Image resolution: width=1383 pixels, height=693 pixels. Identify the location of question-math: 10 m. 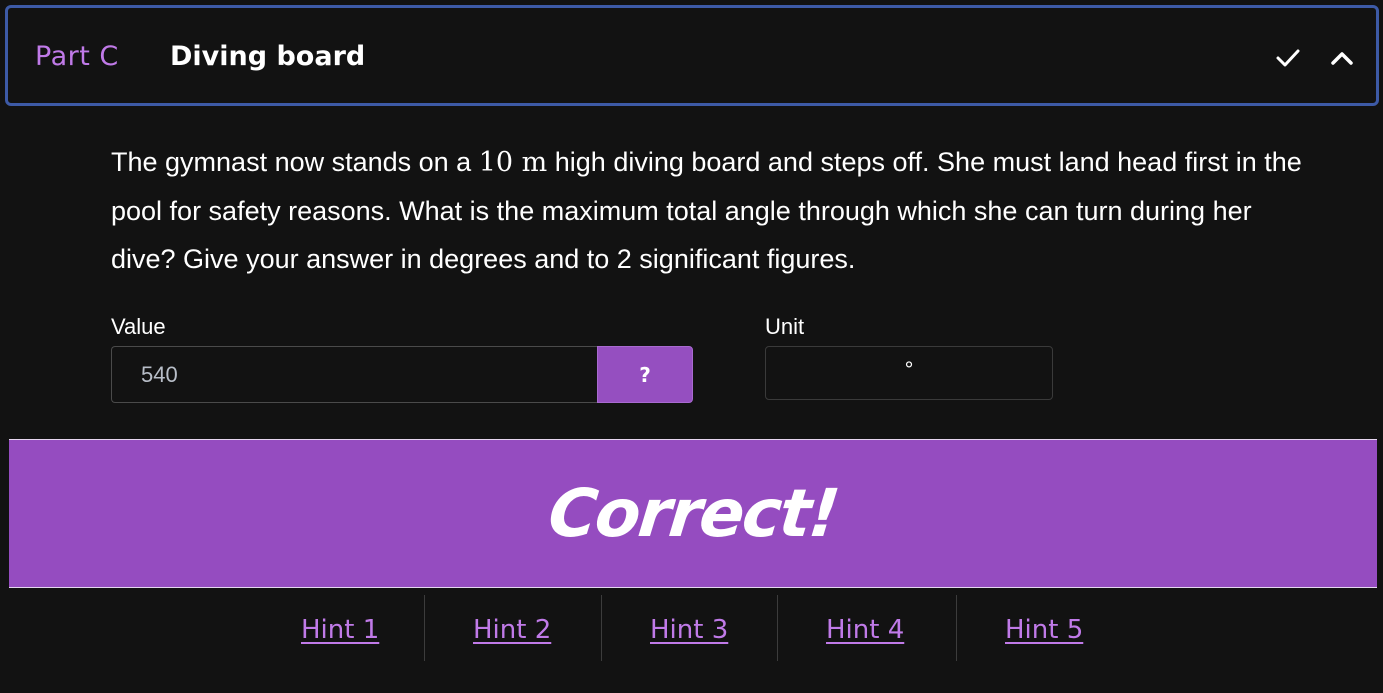
(513, 162).